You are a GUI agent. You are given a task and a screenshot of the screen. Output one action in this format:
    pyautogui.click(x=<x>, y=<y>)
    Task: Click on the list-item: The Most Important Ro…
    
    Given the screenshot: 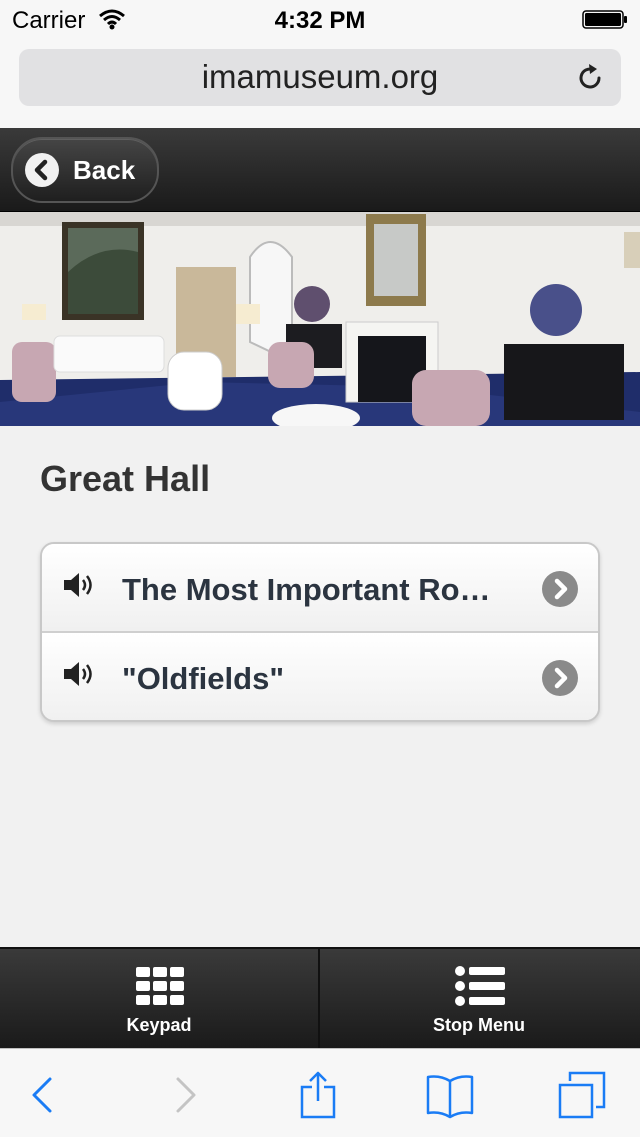 What is the action you would take?
    pyautogui.click(x=320, y=588)
    